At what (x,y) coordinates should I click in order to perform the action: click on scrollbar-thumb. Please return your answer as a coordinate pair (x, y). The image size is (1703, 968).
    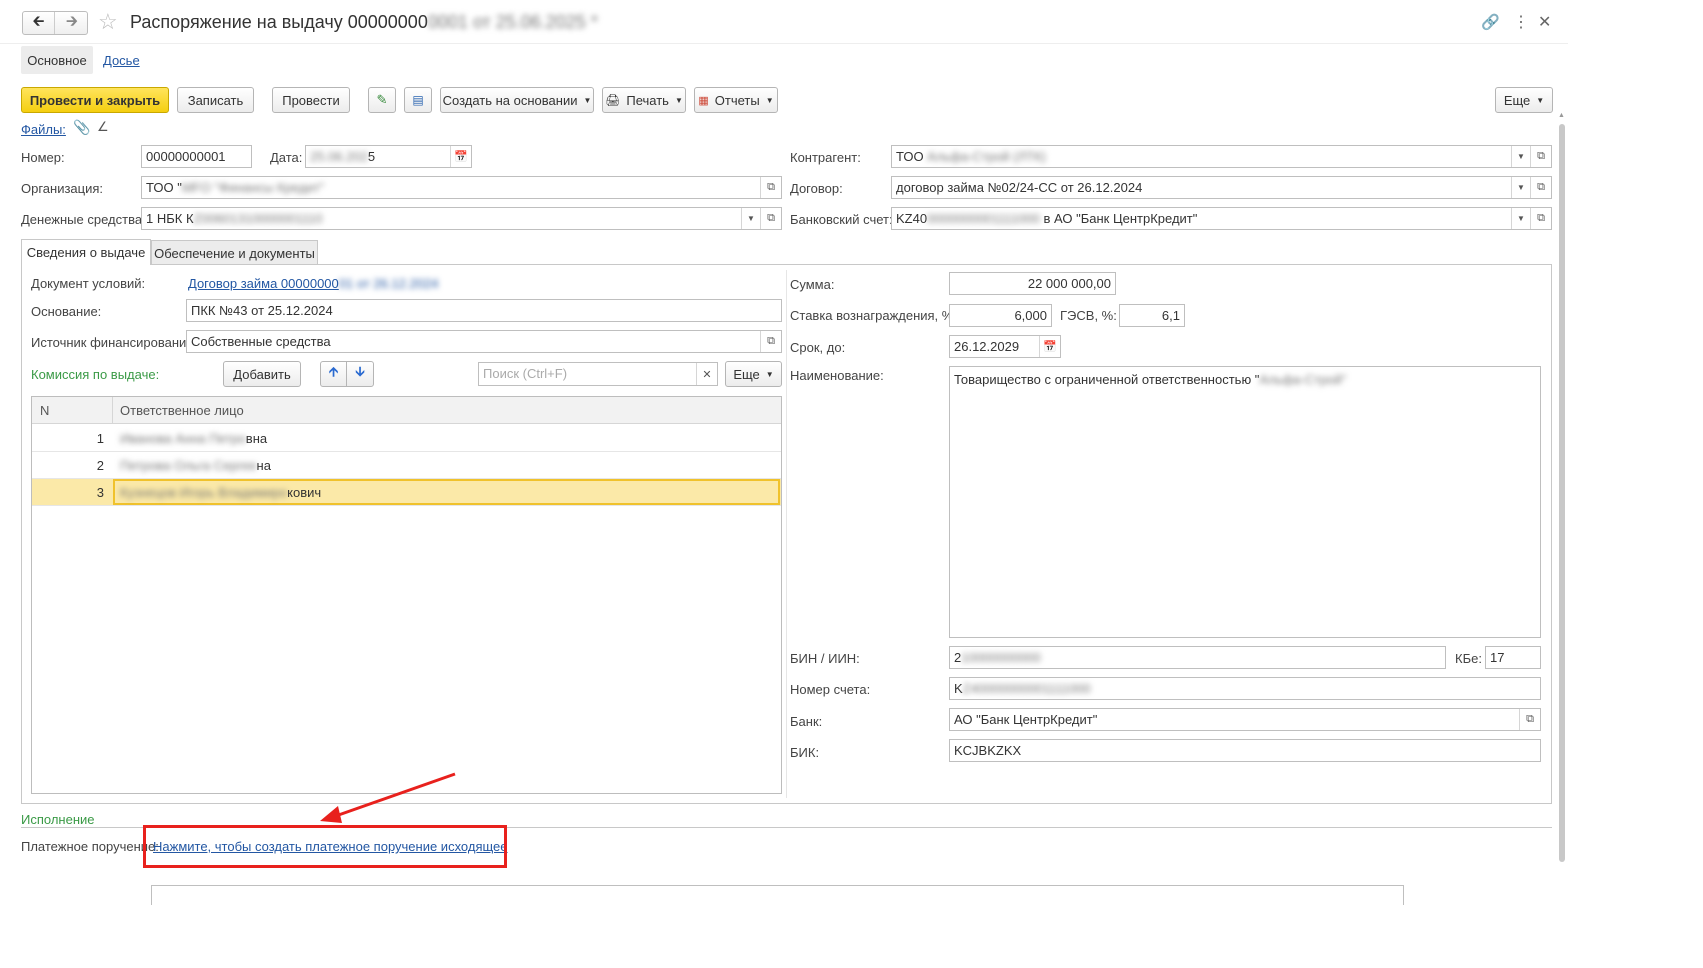
    Looking at the image, I should click on (1562, 493).